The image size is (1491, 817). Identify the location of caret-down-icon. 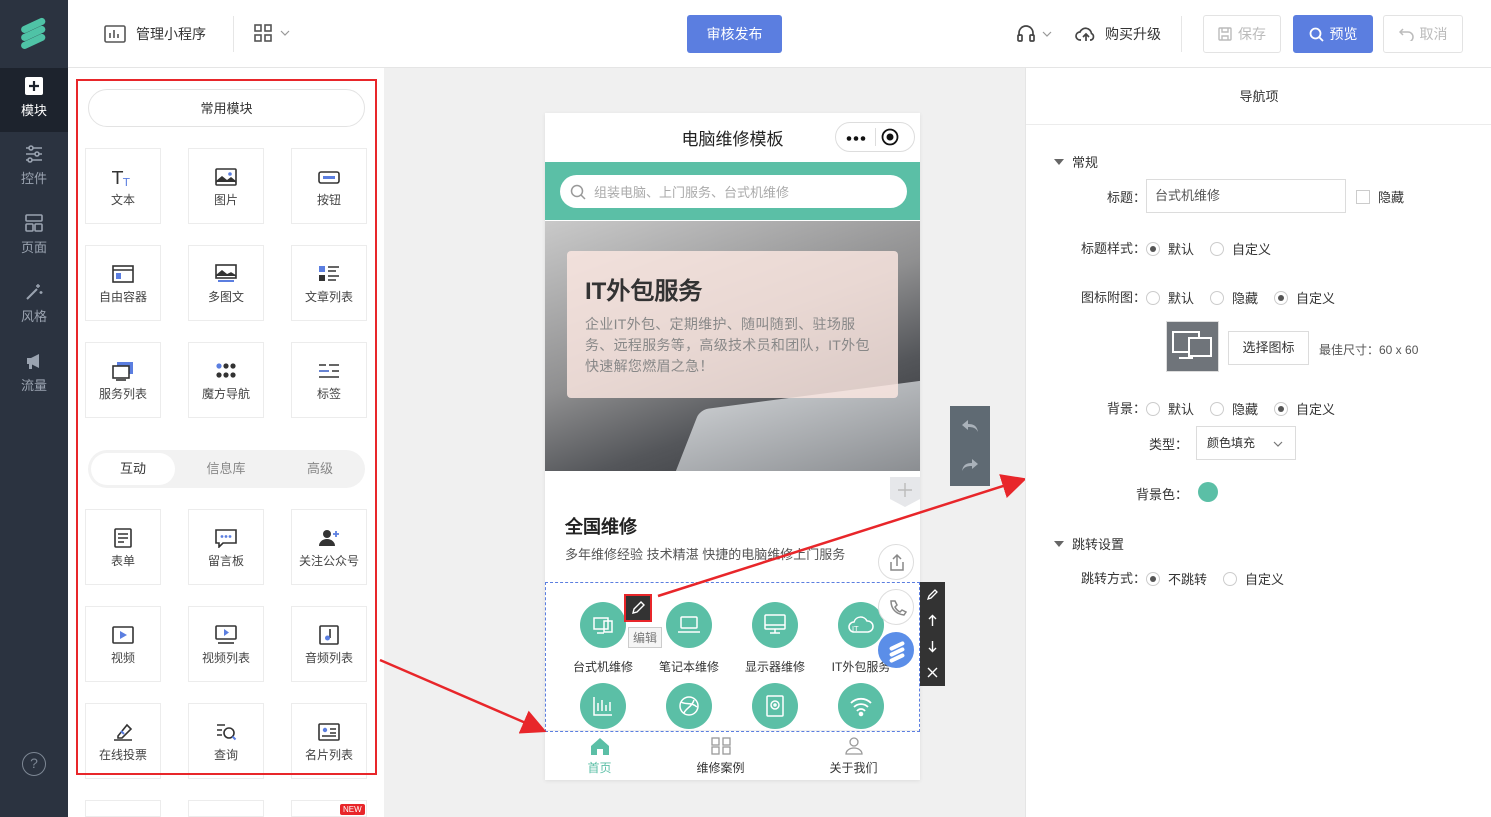
(1059, 161).